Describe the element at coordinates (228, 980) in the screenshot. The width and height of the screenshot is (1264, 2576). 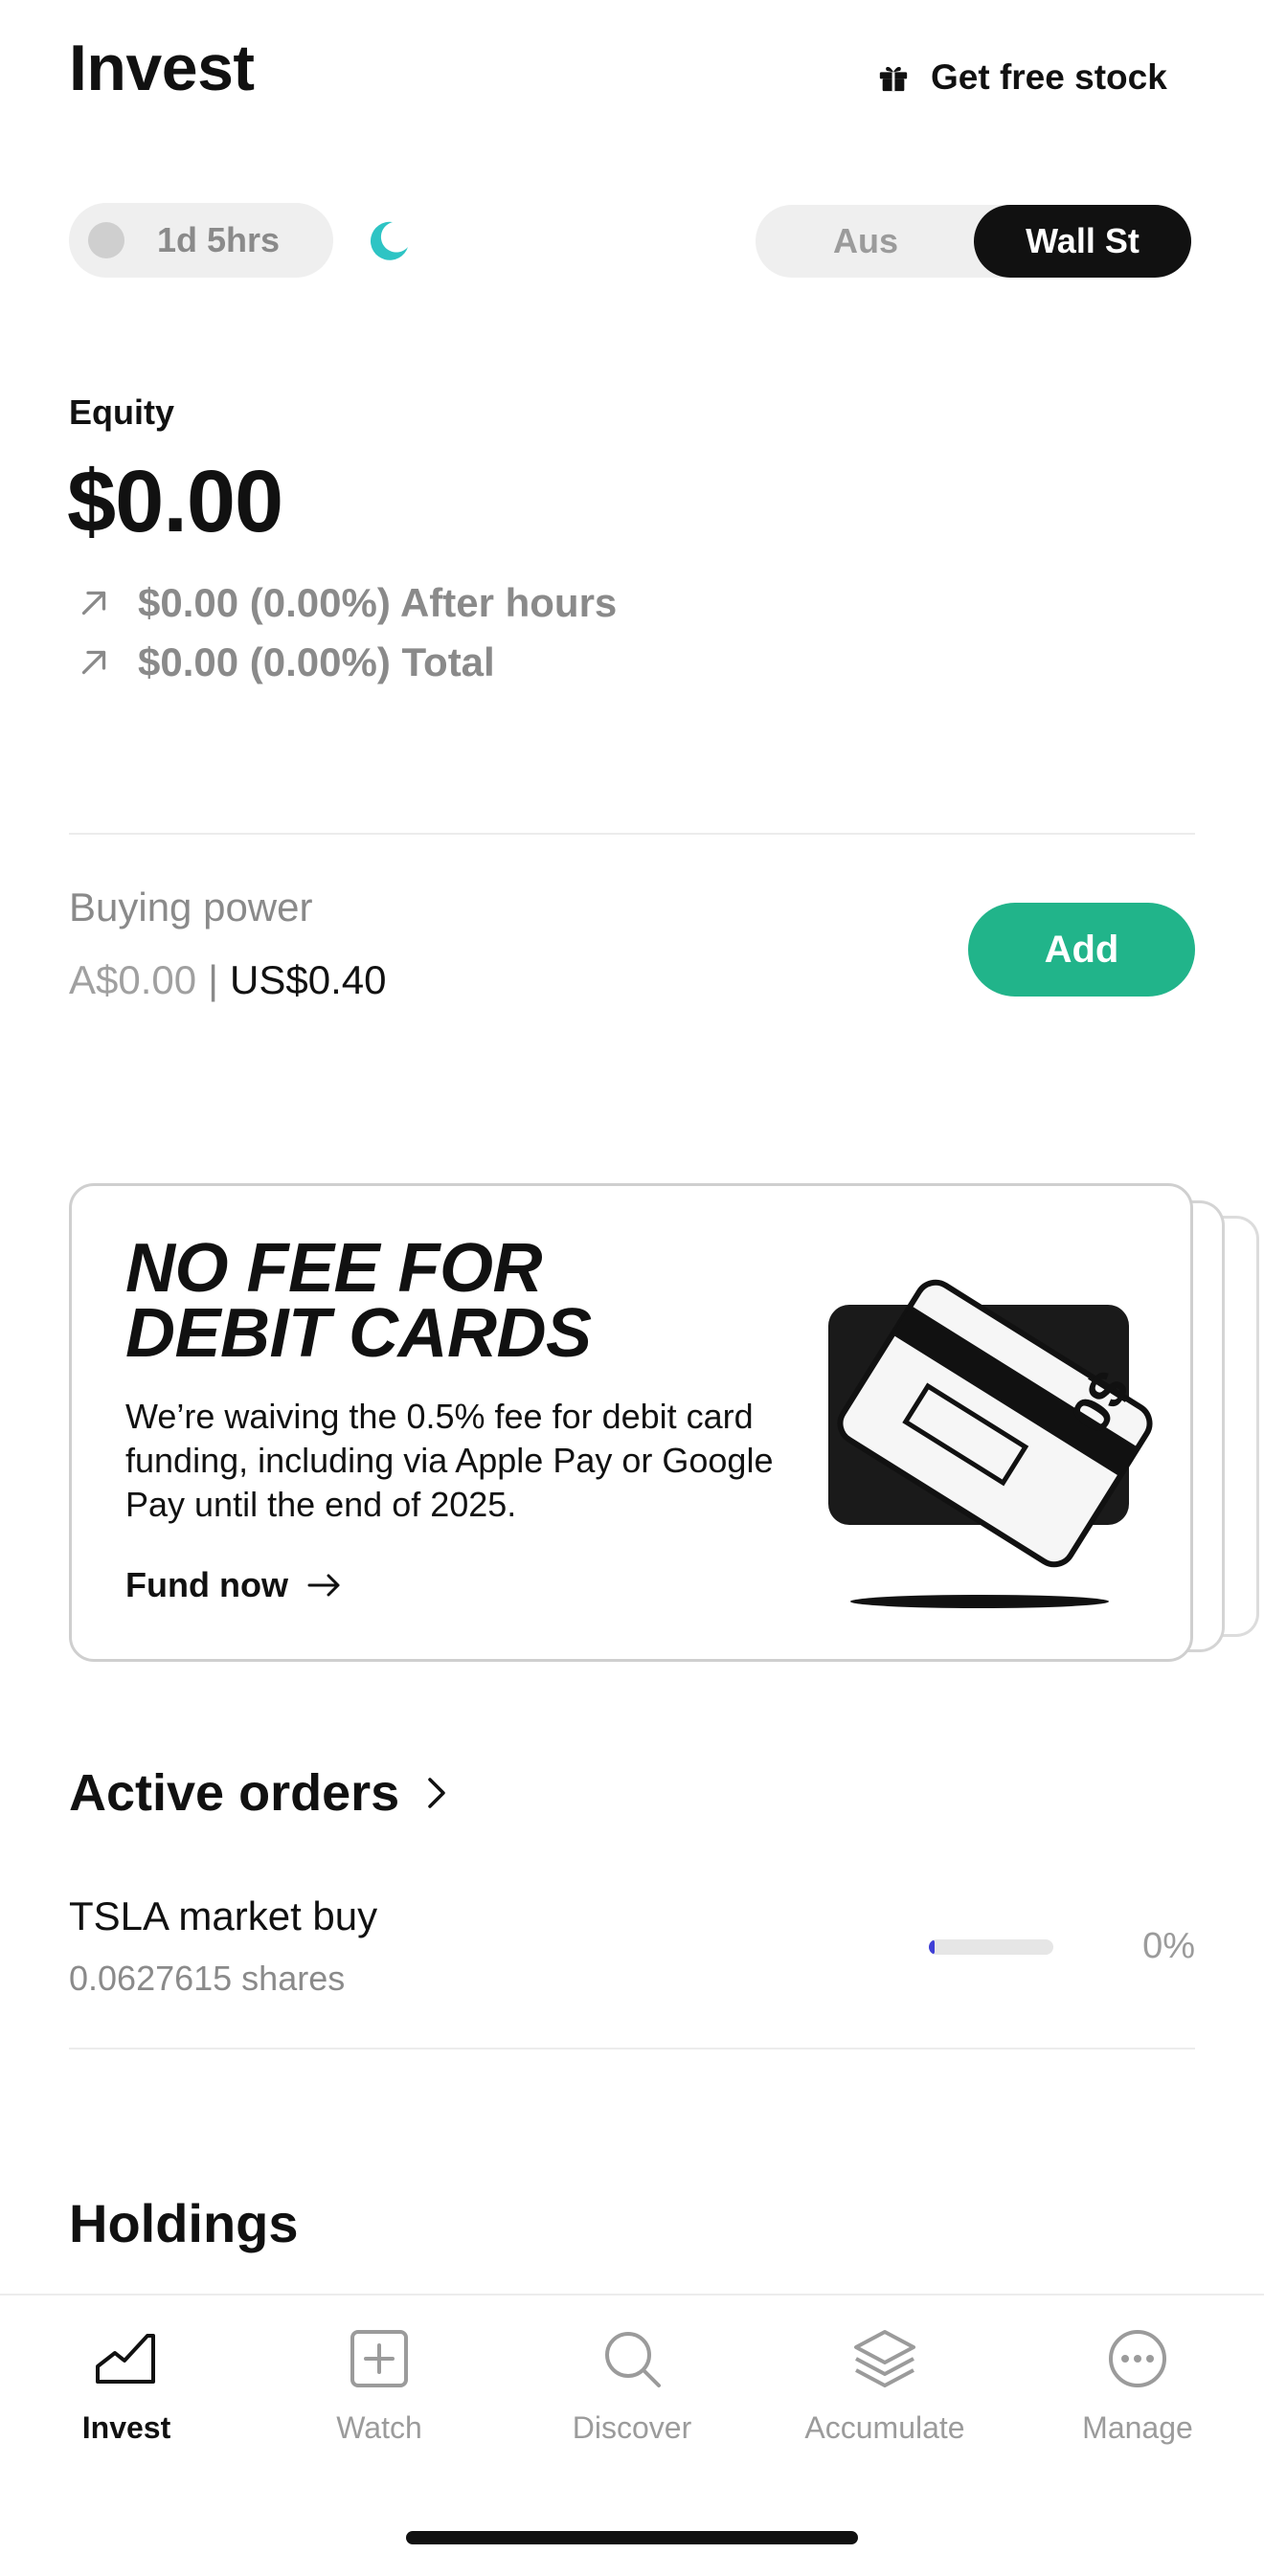
I see `buying-power-values: A$0.00 | US$0.40` at that location.